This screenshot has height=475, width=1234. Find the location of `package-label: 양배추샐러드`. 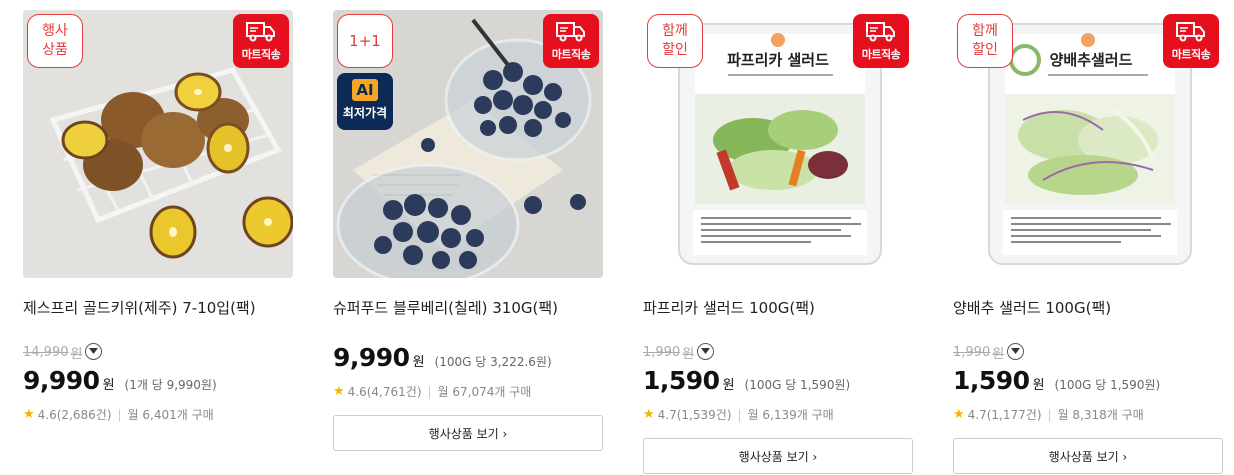

package-label: 양배추샐러드 is located at coordinates (1091, 60).